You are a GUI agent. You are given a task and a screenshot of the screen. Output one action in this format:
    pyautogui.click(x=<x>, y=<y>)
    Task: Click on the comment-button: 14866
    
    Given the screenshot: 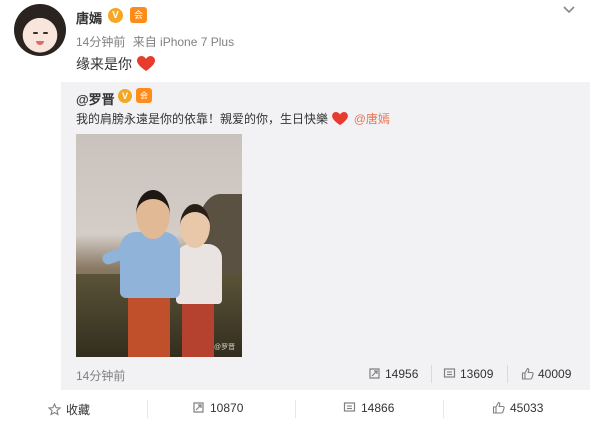 What is the action you would take?
    pyautogui.click(x=368, y=408)
    